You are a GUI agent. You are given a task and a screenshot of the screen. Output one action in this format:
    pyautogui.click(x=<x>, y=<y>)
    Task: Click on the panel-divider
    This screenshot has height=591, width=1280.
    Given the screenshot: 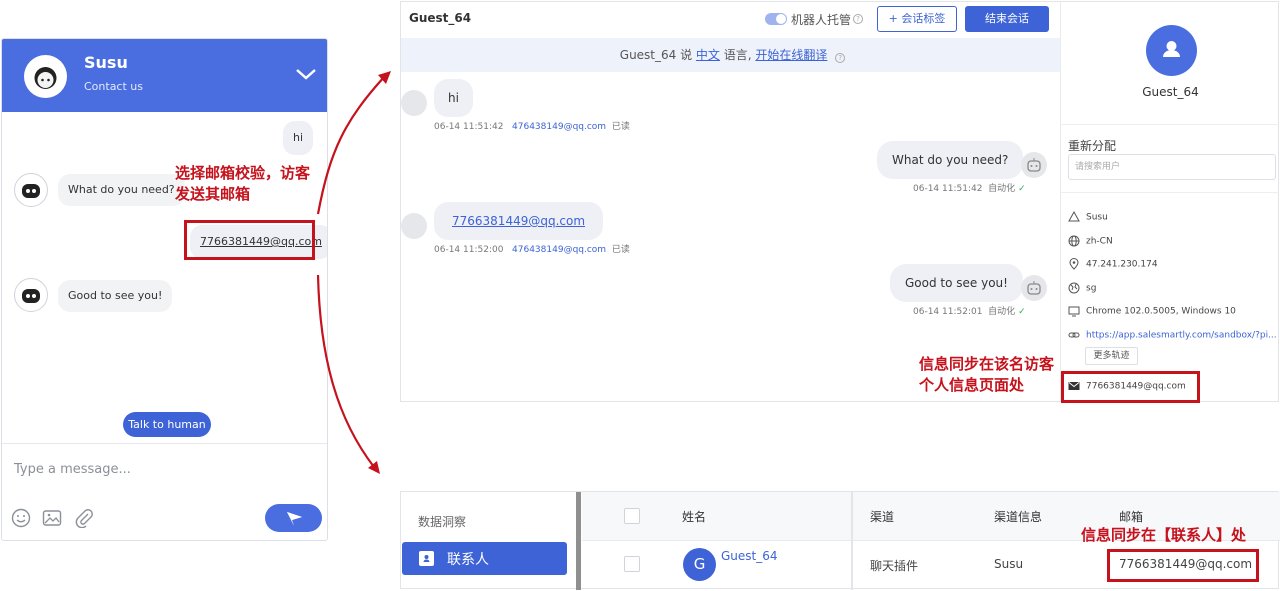 What is the action you would take?
    pyautogui.click(x=1060, y=201)
    